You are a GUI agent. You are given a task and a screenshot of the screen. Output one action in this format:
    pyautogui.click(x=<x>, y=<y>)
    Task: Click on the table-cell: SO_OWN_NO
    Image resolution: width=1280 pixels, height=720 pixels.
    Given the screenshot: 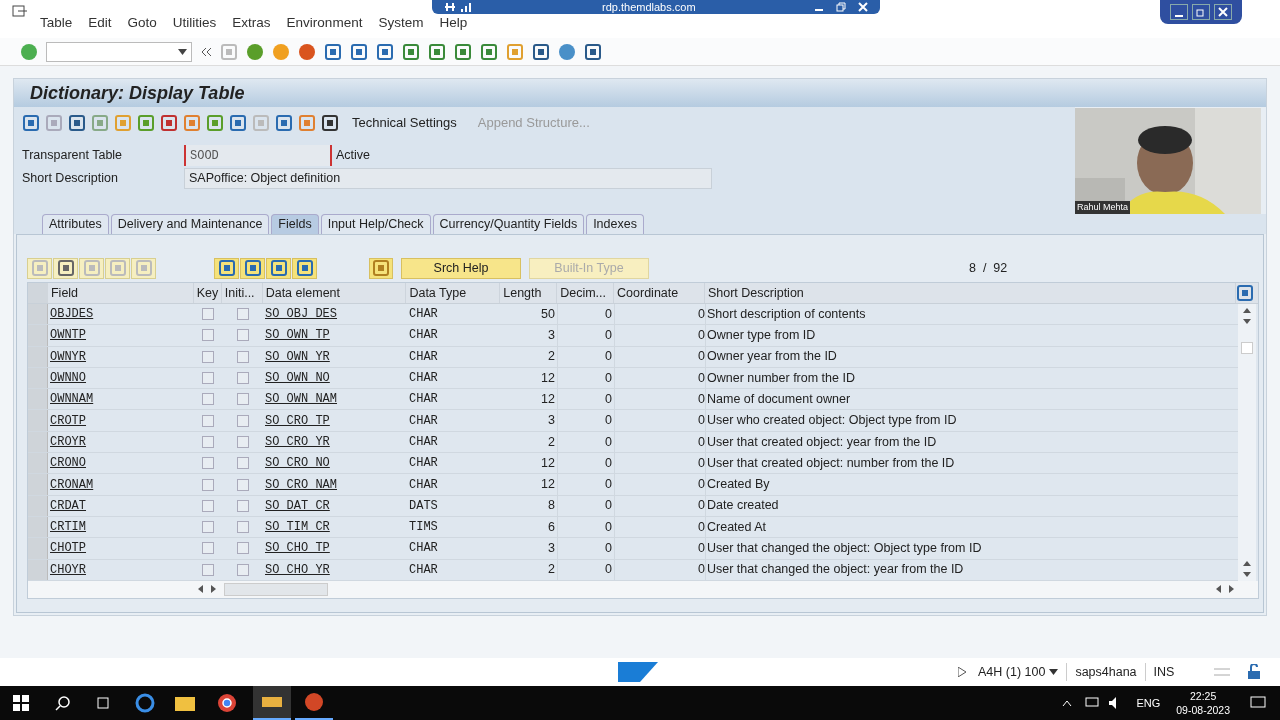 What is the action you would take?
    pyautogui.click(x=297, y=378)
    